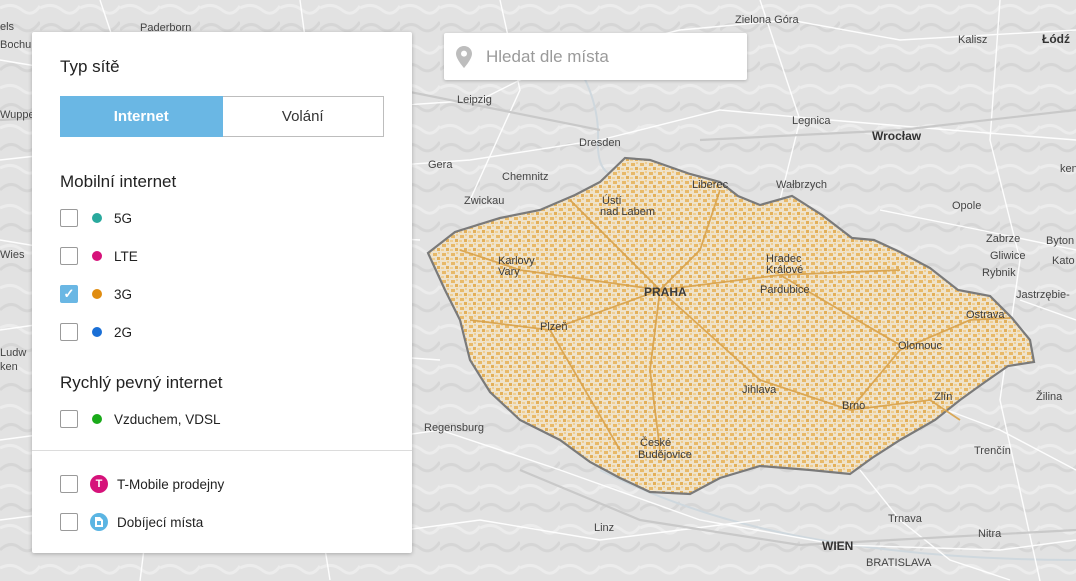 The width and height of the screenshot is (1076, 581). I want to click on city-label: České, so click(655, 442).